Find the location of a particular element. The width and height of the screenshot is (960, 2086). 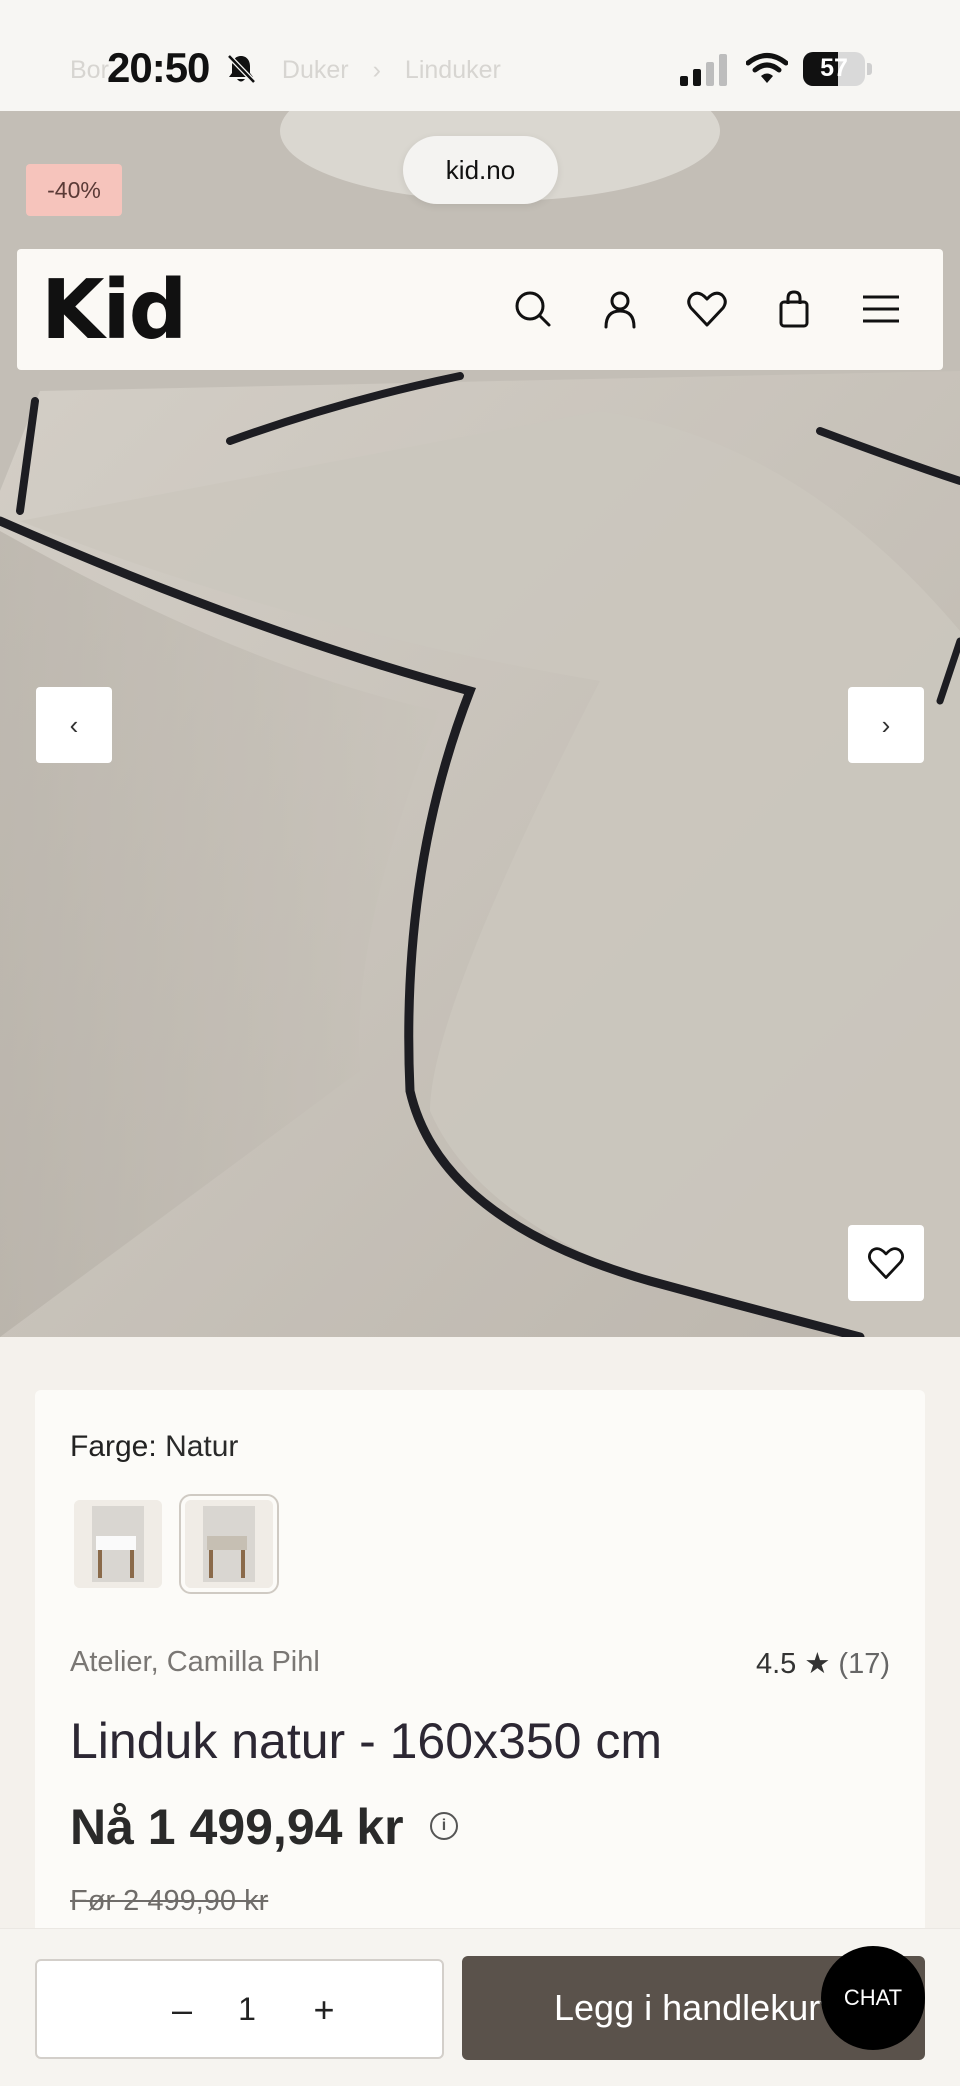

breadcrumb-item: Linduker is located at coordinates (453, 70).